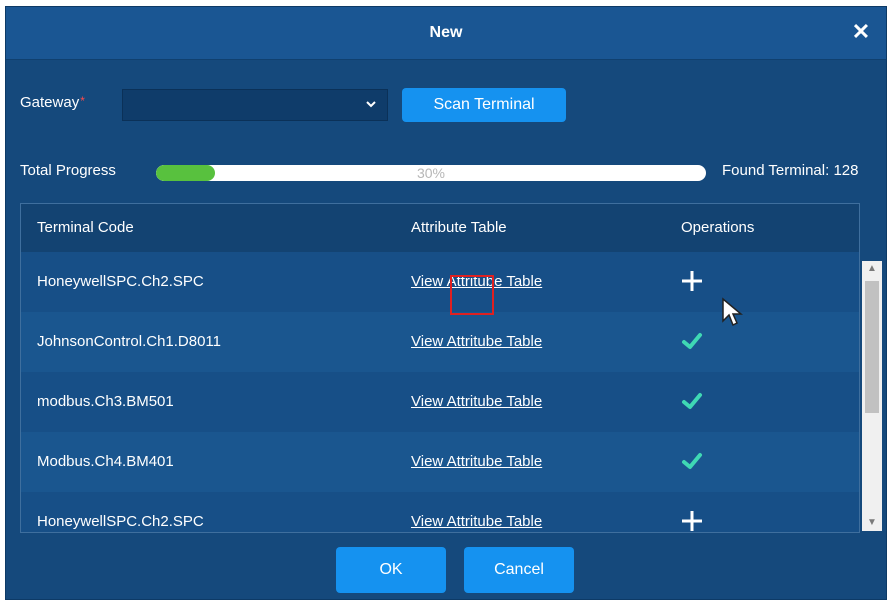 The height and width of the screenshot is (604, 894). Describe the element at coordinates (472, 295) in the screenshot. I see `highlight-box` at that location.